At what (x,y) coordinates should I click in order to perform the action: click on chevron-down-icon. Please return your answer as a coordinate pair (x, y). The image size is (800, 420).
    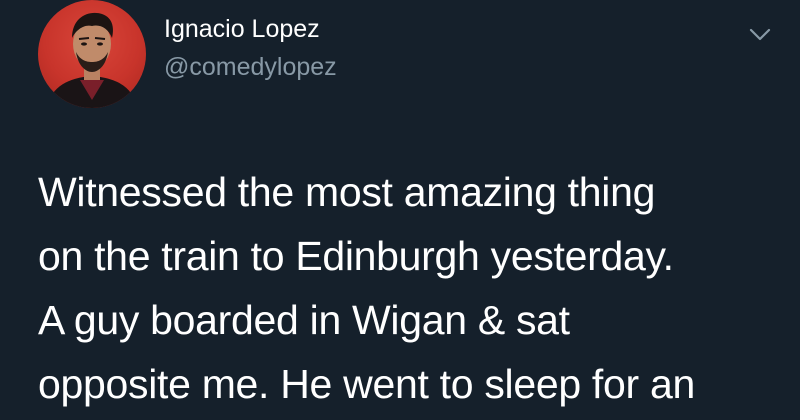
    Looking at the image, I should click on (760, 34).